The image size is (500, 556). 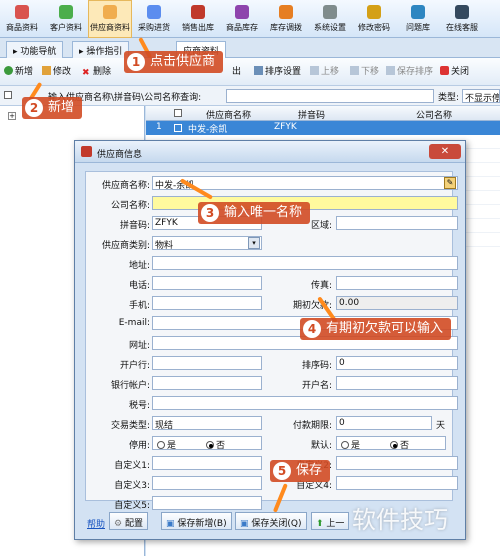 I want to click on custom4-field, so click(x=397, y=483).